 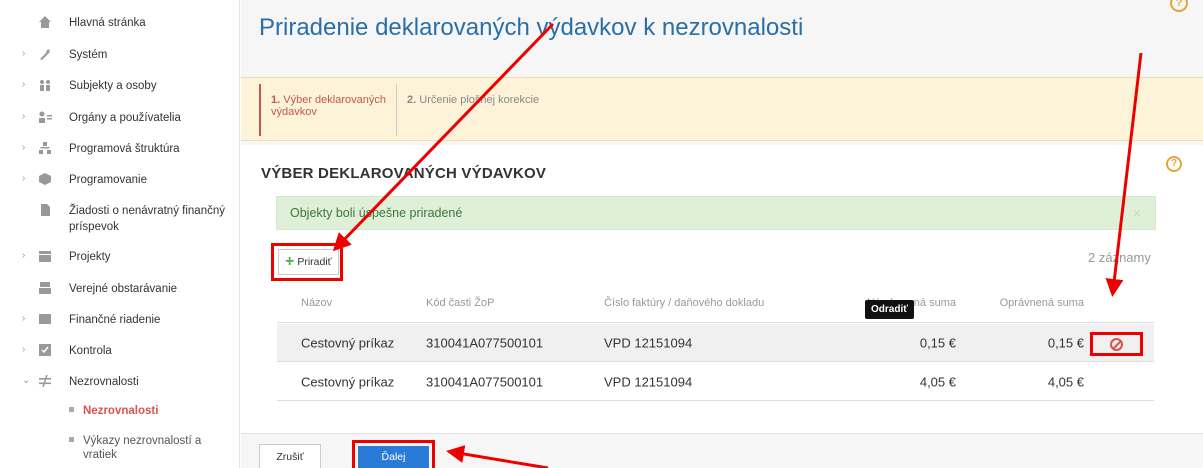 What do you see at coordinates (45, 148) in the screenshot?
I see `sitemap-icon` at bounding box center [45, 148].